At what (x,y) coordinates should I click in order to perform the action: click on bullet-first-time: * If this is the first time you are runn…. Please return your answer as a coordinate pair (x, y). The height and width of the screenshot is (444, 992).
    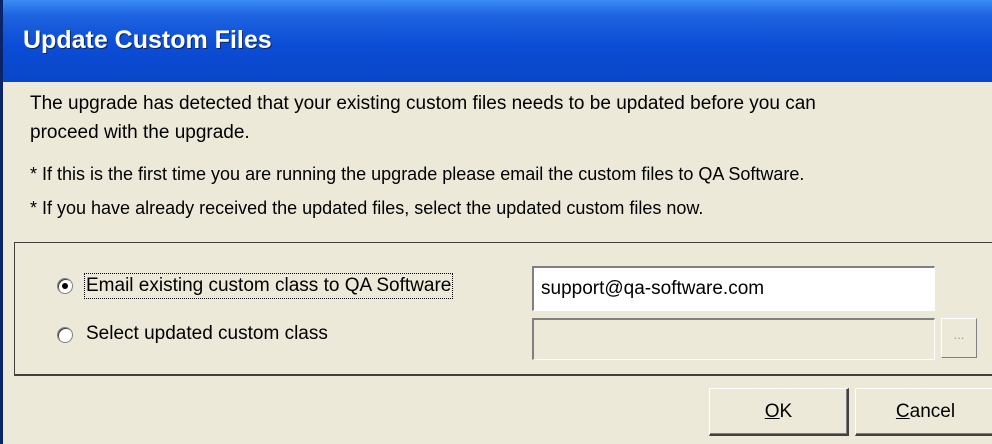
    Looking at the image, I should click on (417, 174).